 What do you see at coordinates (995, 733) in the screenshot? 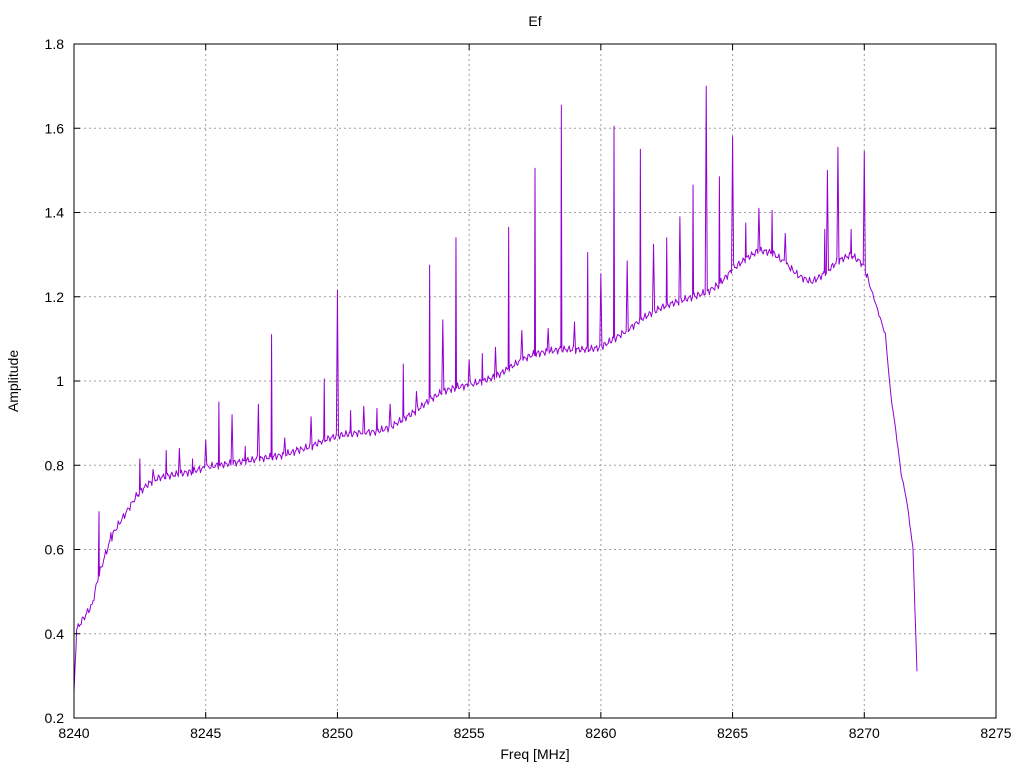
I see `x-tick-label: 8275` at bounding box center [995, 733].